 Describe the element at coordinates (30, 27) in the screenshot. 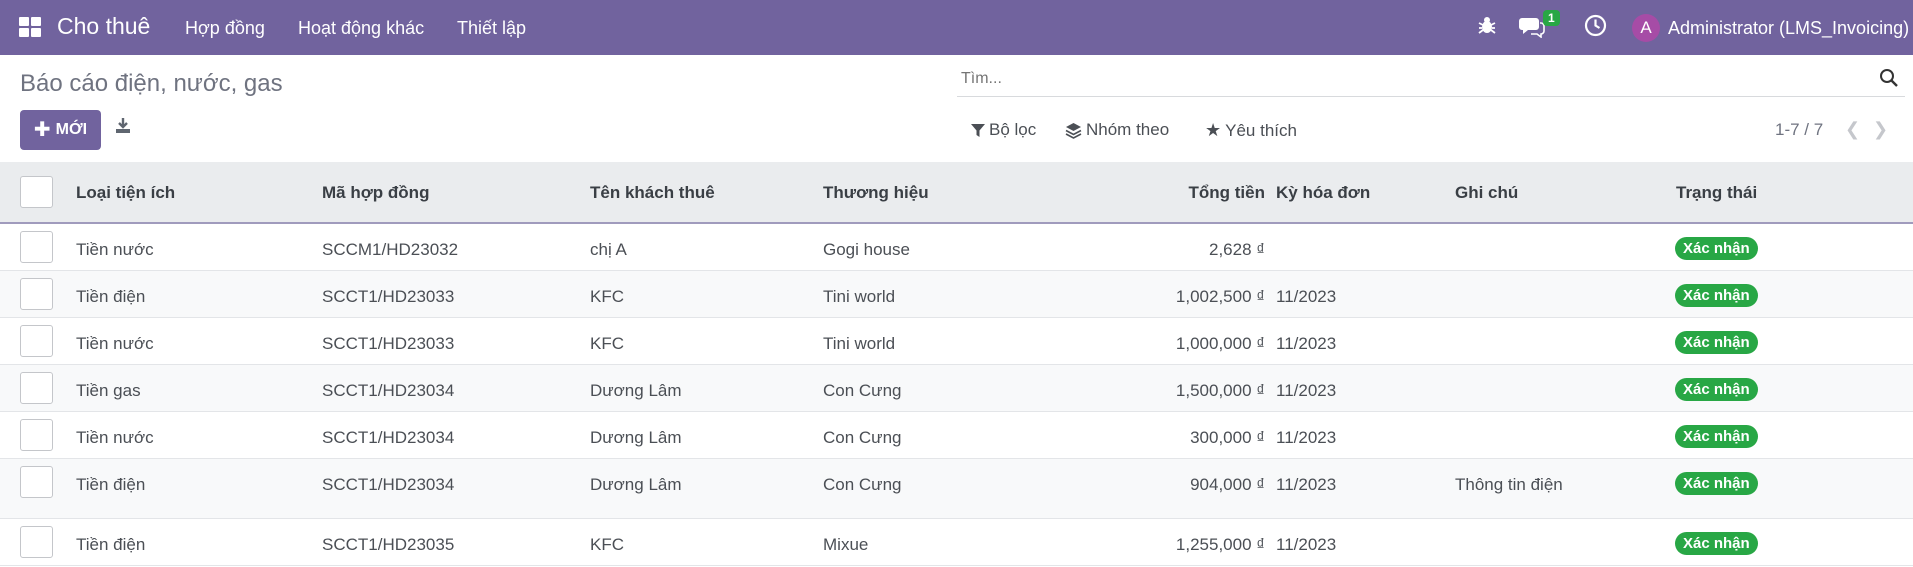

I see `apps-grid-icon` at that location.